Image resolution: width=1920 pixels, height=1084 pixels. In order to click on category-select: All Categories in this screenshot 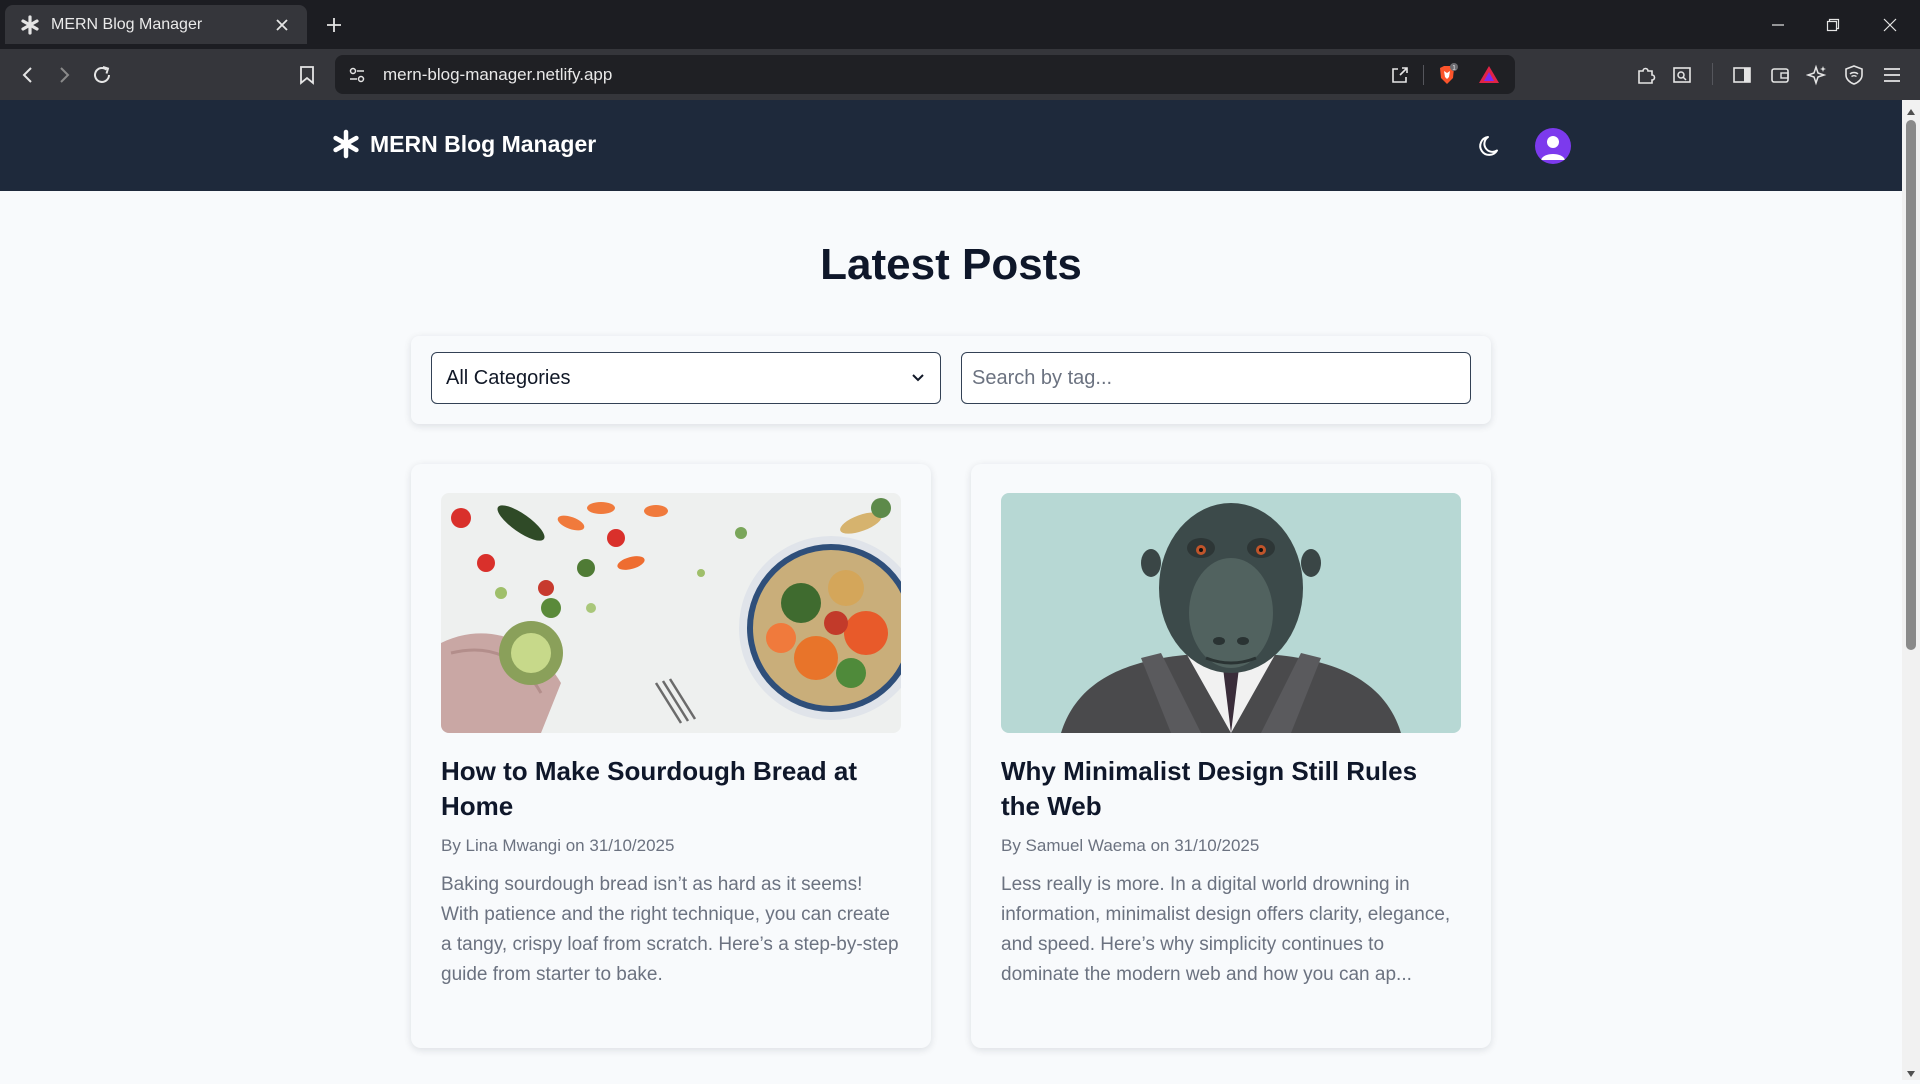, I will do `click(686, 378)`.